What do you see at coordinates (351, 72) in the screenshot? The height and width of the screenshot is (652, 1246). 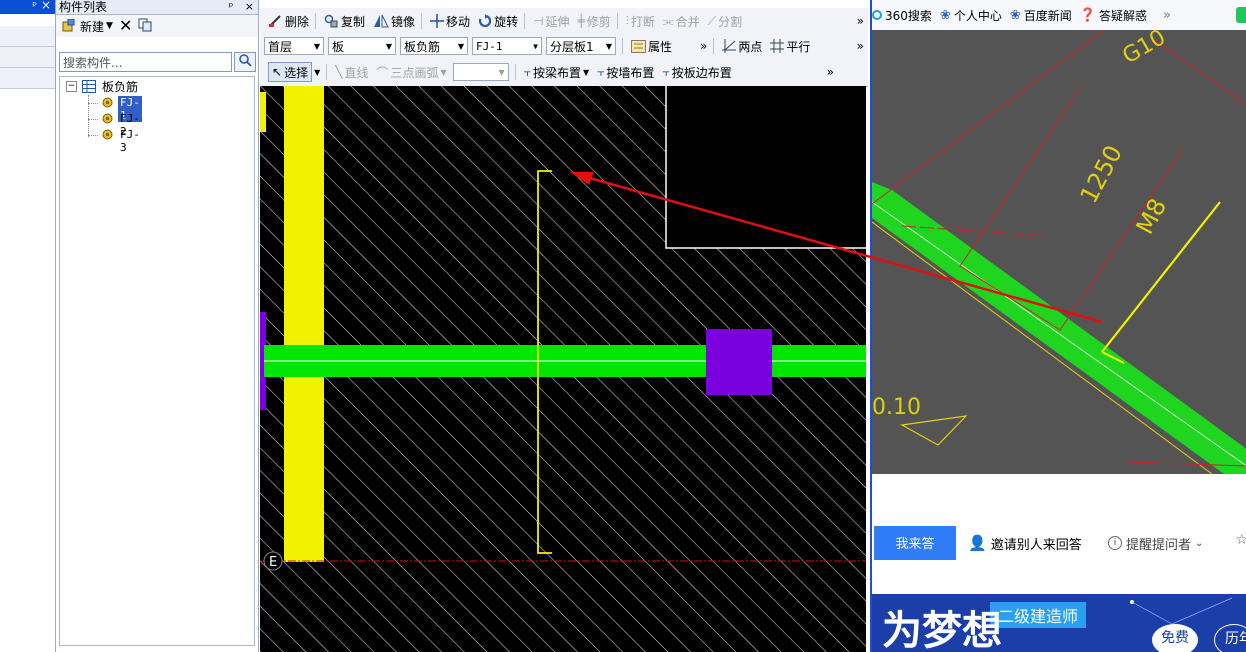 I see `line-button: ╲ 直线` at bounding box center [351, 72].